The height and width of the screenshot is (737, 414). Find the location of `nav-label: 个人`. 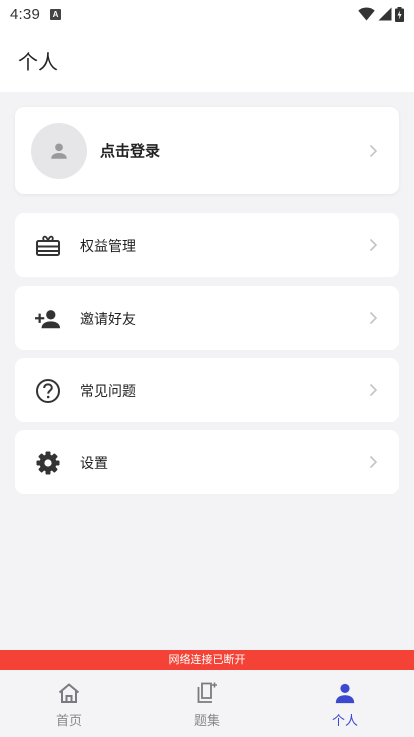

nav-label: 个人 is located at coordinates (344, 721).